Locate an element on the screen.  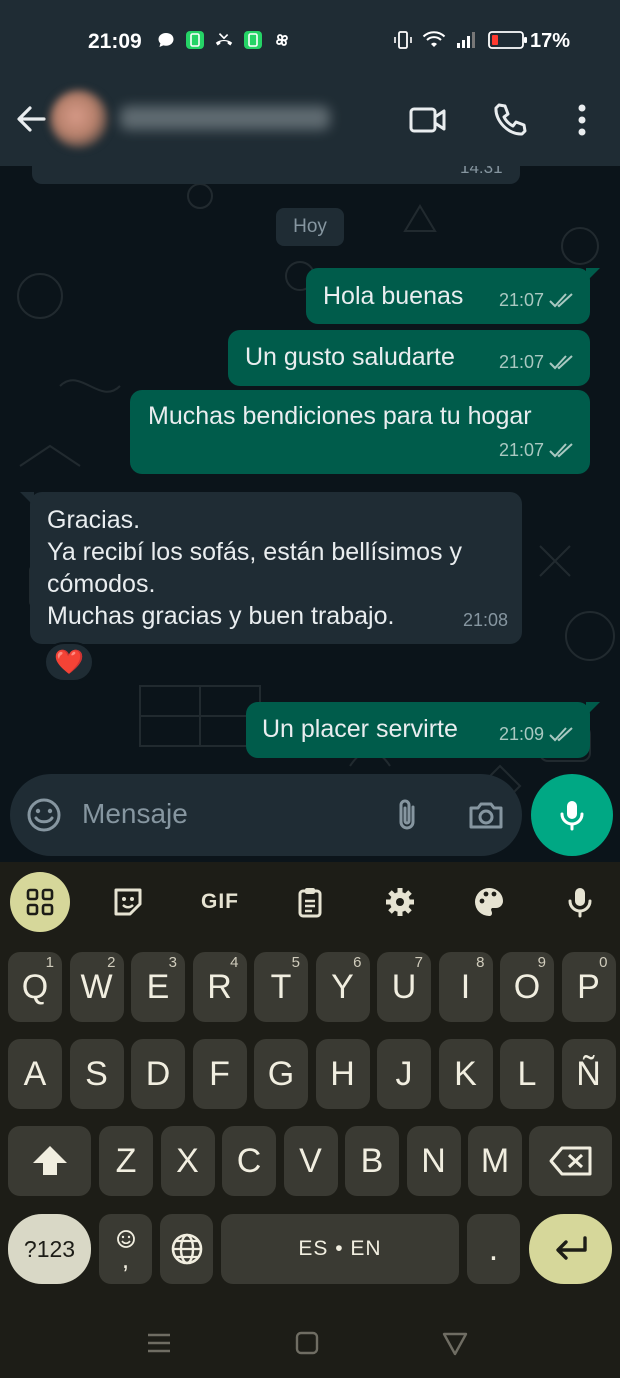
emoji-icon is located at coordinates (44, 815).